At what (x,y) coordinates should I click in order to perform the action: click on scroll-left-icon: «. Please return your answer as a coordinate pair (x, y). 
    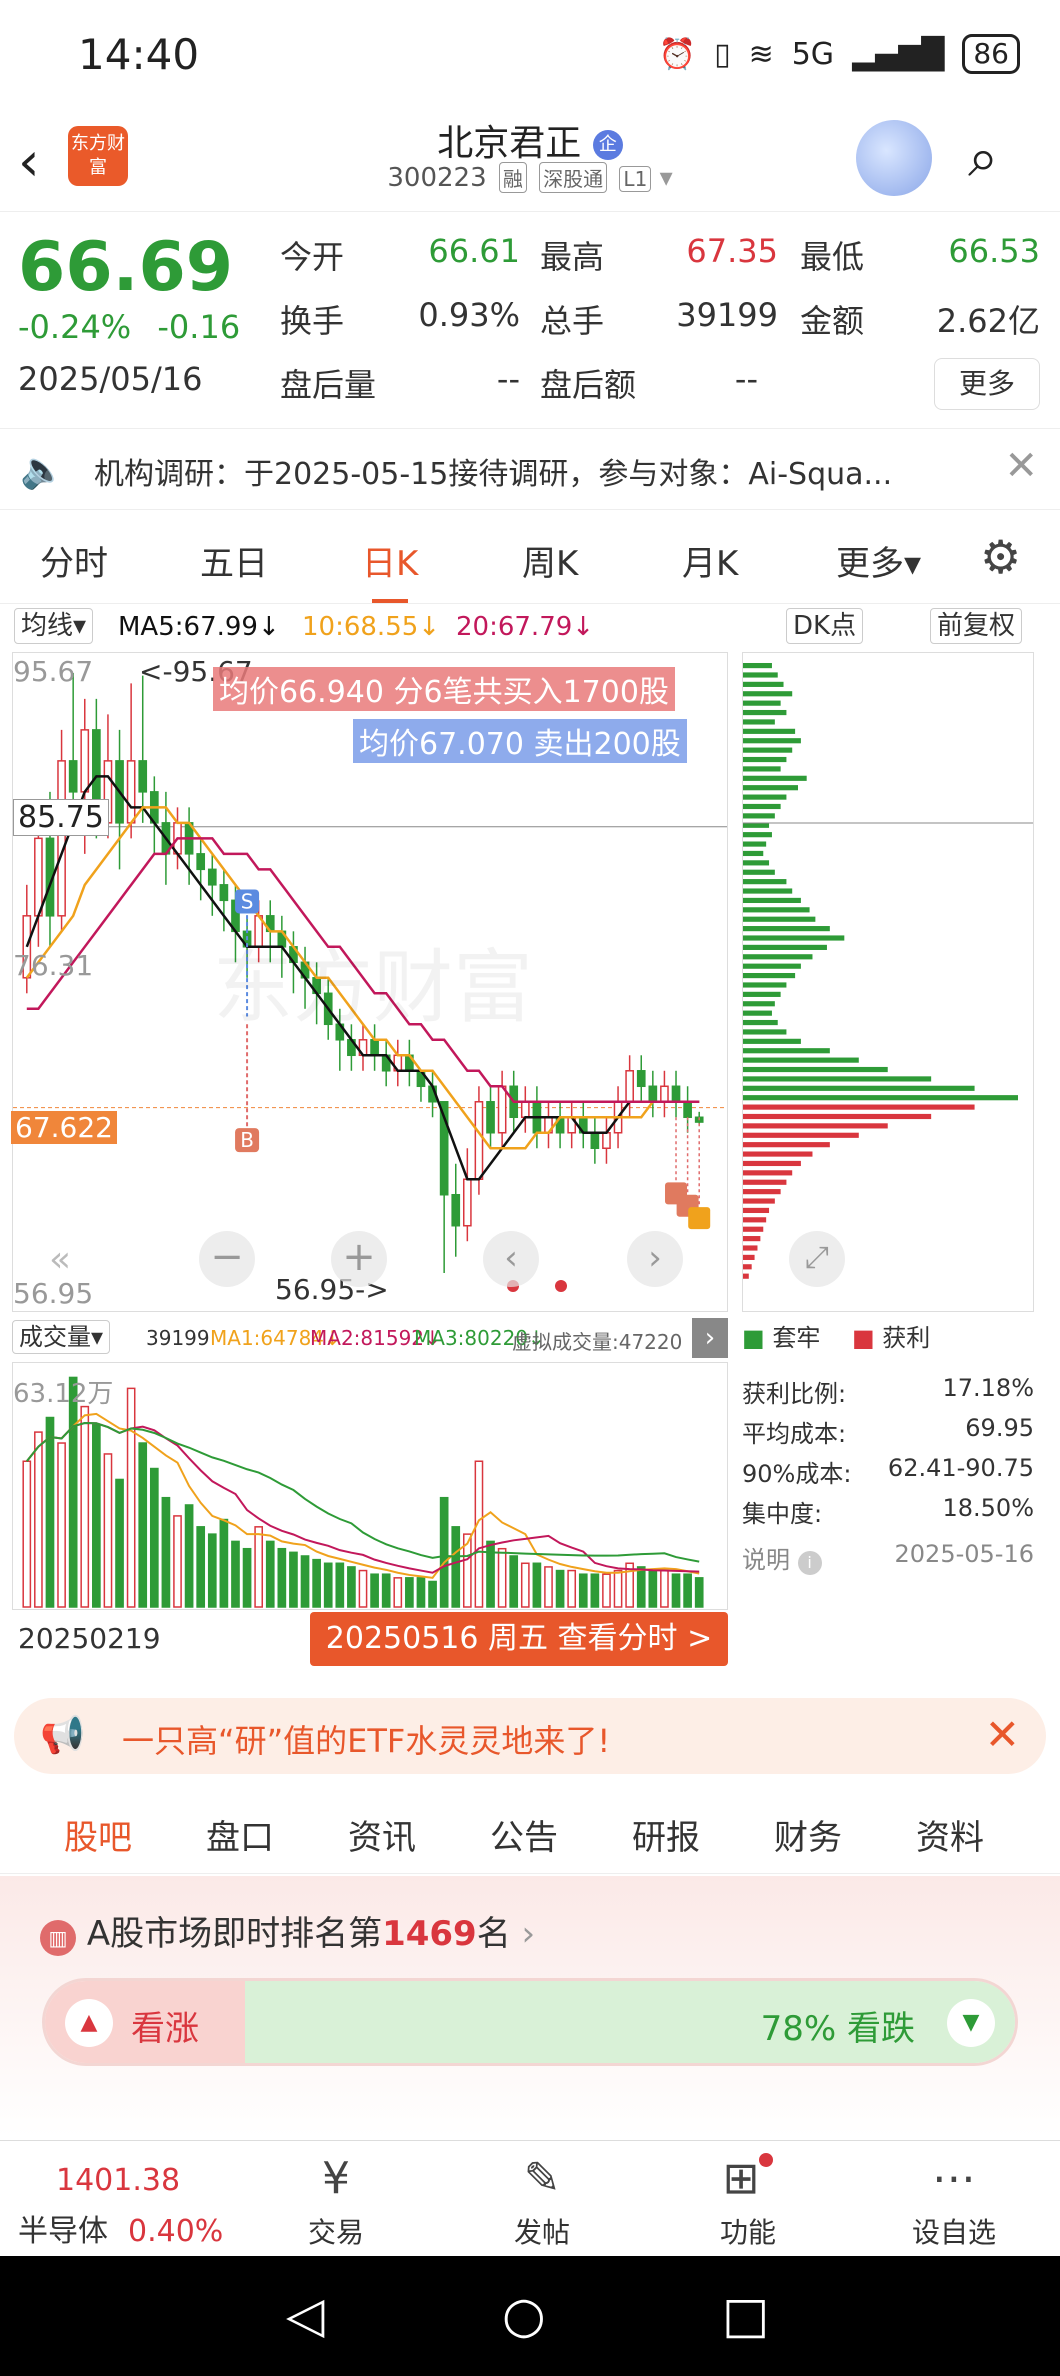
    Looking at the image, I should click on (60, 1259).